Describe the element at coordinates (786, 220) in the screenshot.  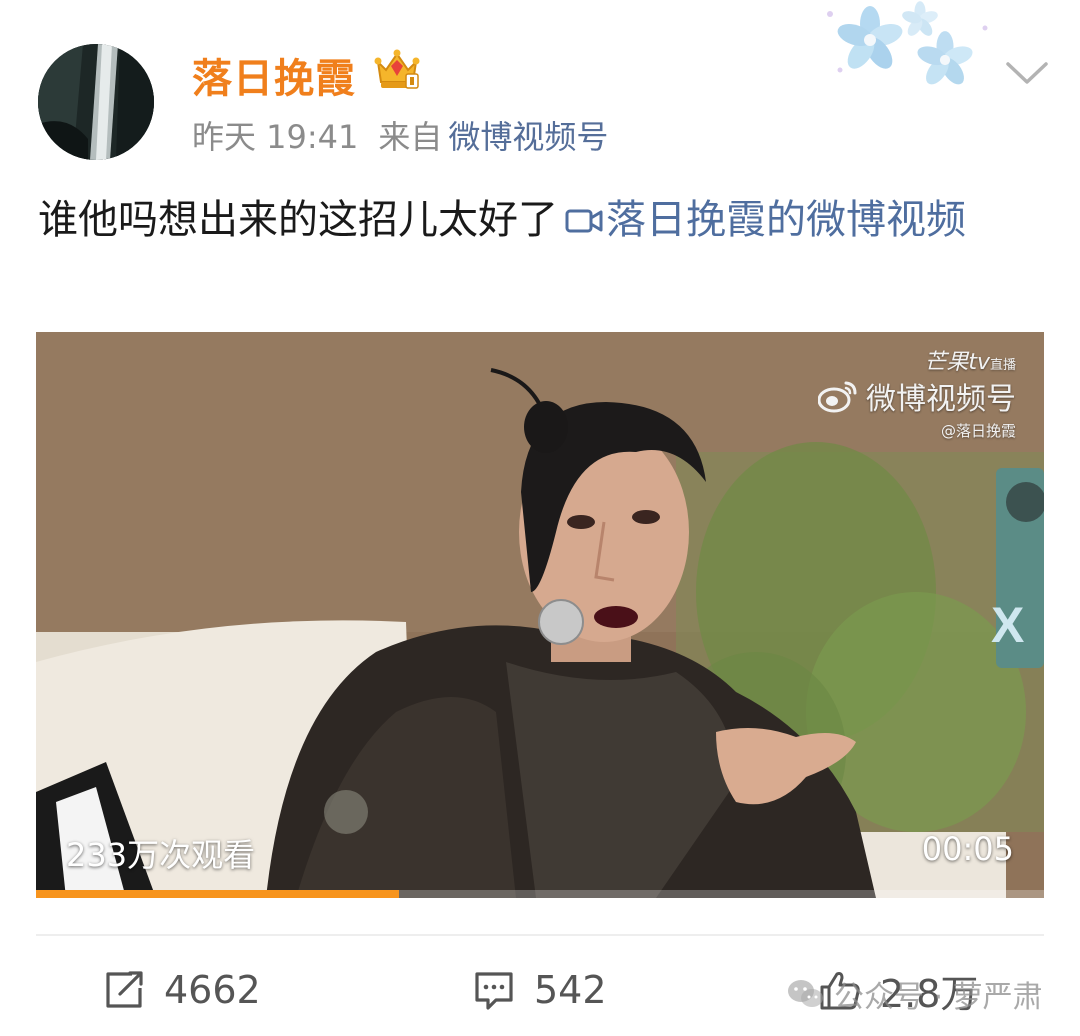
I see `video-link-text: 落日挽霞的微博视频` at that location.